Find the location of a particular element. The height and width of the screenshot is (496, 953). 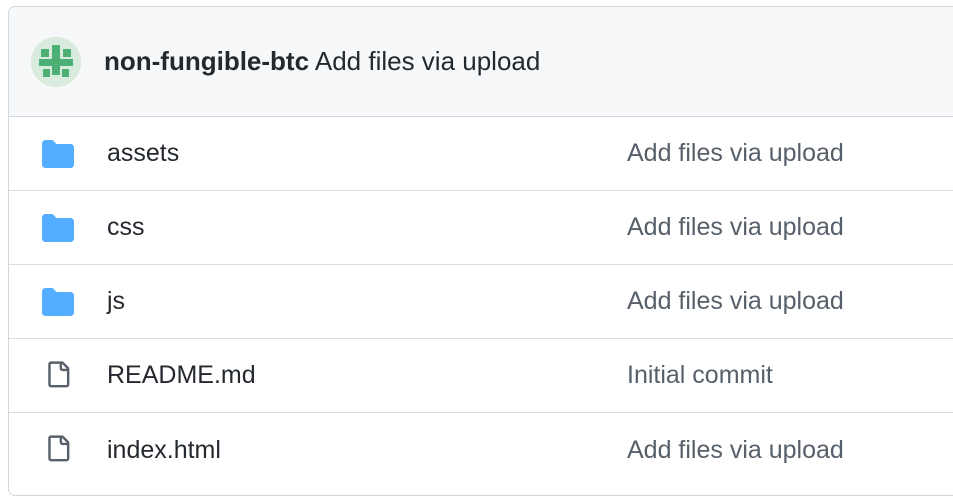

file-row: css Add files via upload is located at coordinates (481, 228).